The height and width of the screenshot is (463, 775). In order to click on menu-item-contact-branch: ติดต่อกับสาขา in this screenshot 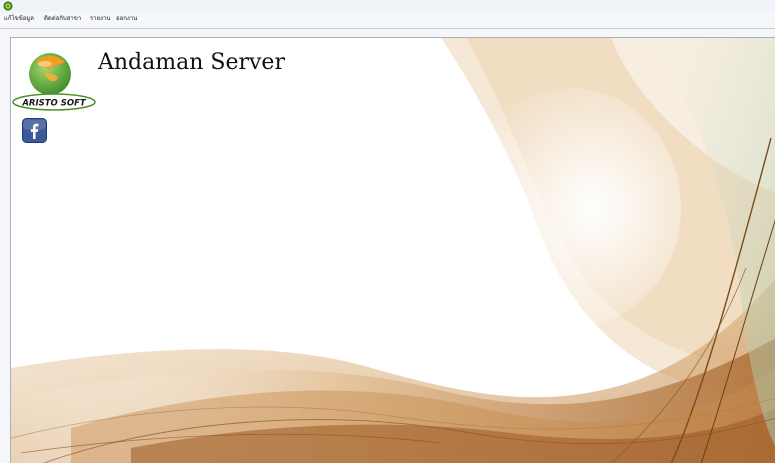, I will do `click(62, 19)`.